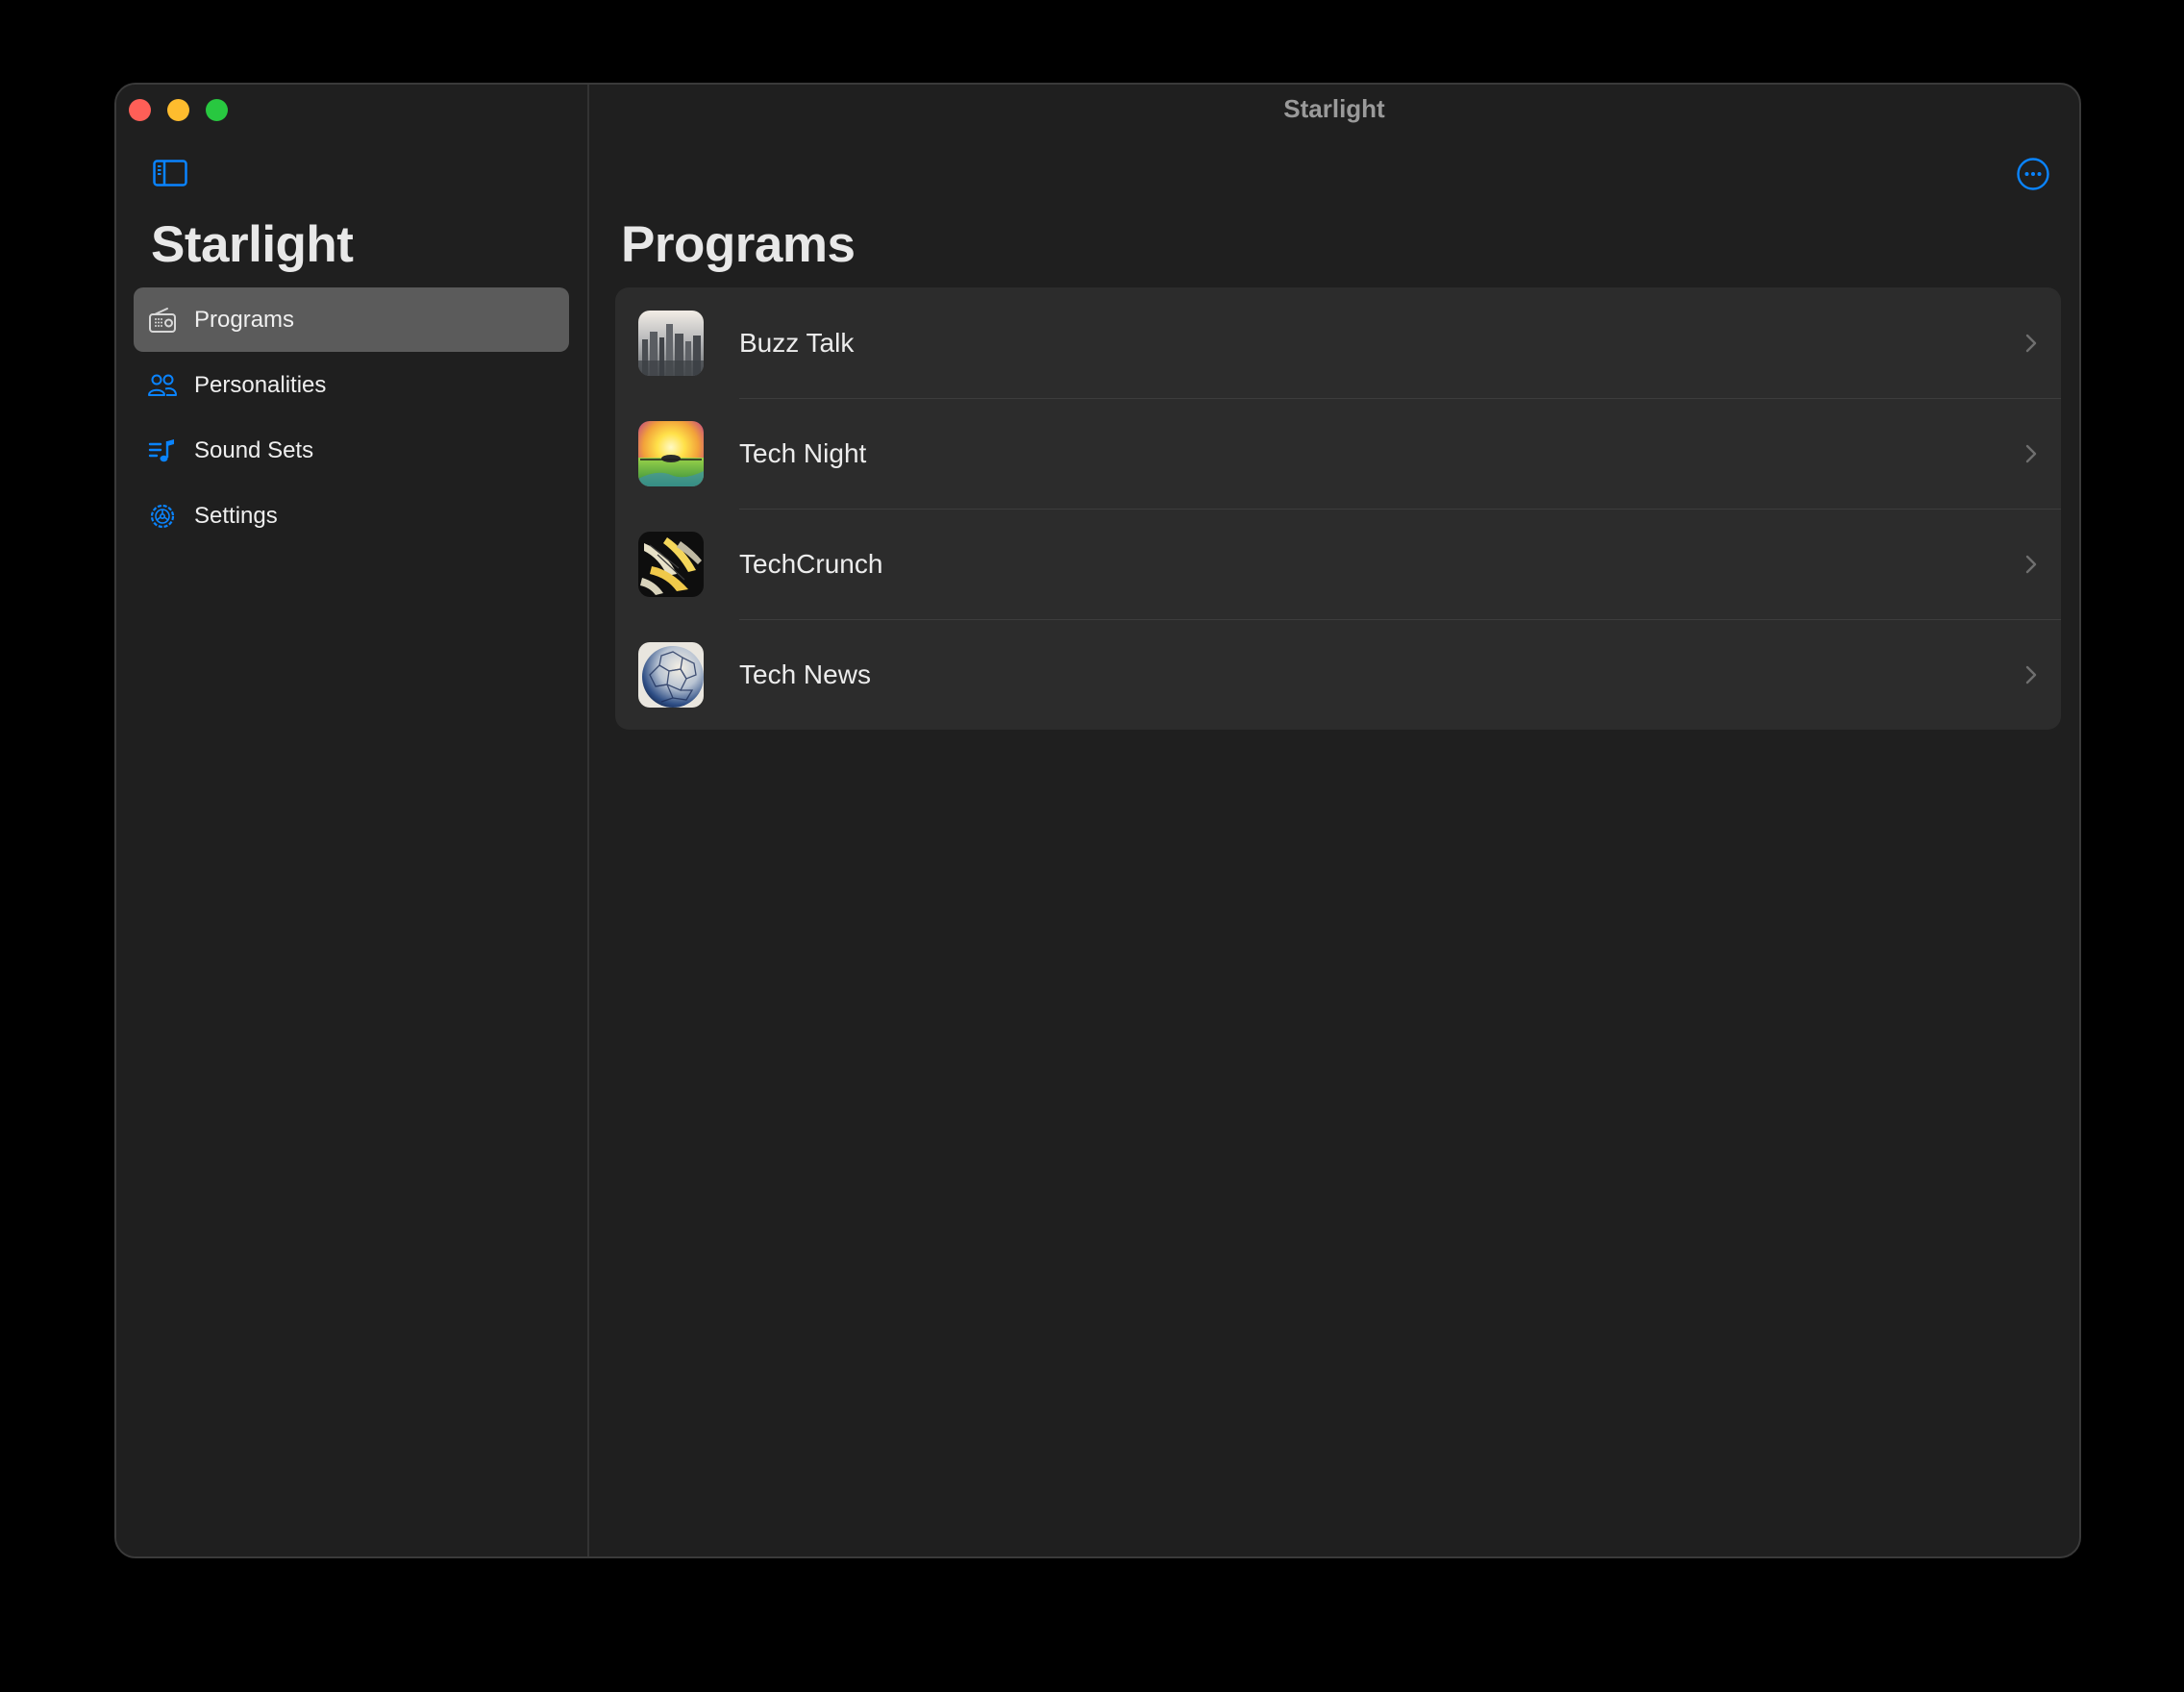 The width and height of the screenshot is (2184, 1692). I want to click on sidebar-item-label: Sound Sets, so click(254, 449).